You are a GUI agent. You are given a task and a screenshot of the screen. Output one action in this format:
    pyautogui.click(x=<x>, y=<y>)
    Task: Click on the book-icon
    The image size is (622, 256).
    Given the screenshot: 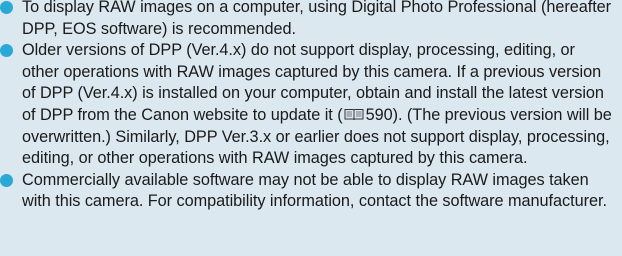 What is the action you would take?
    pyautogui.click(x=354, y=114)
    